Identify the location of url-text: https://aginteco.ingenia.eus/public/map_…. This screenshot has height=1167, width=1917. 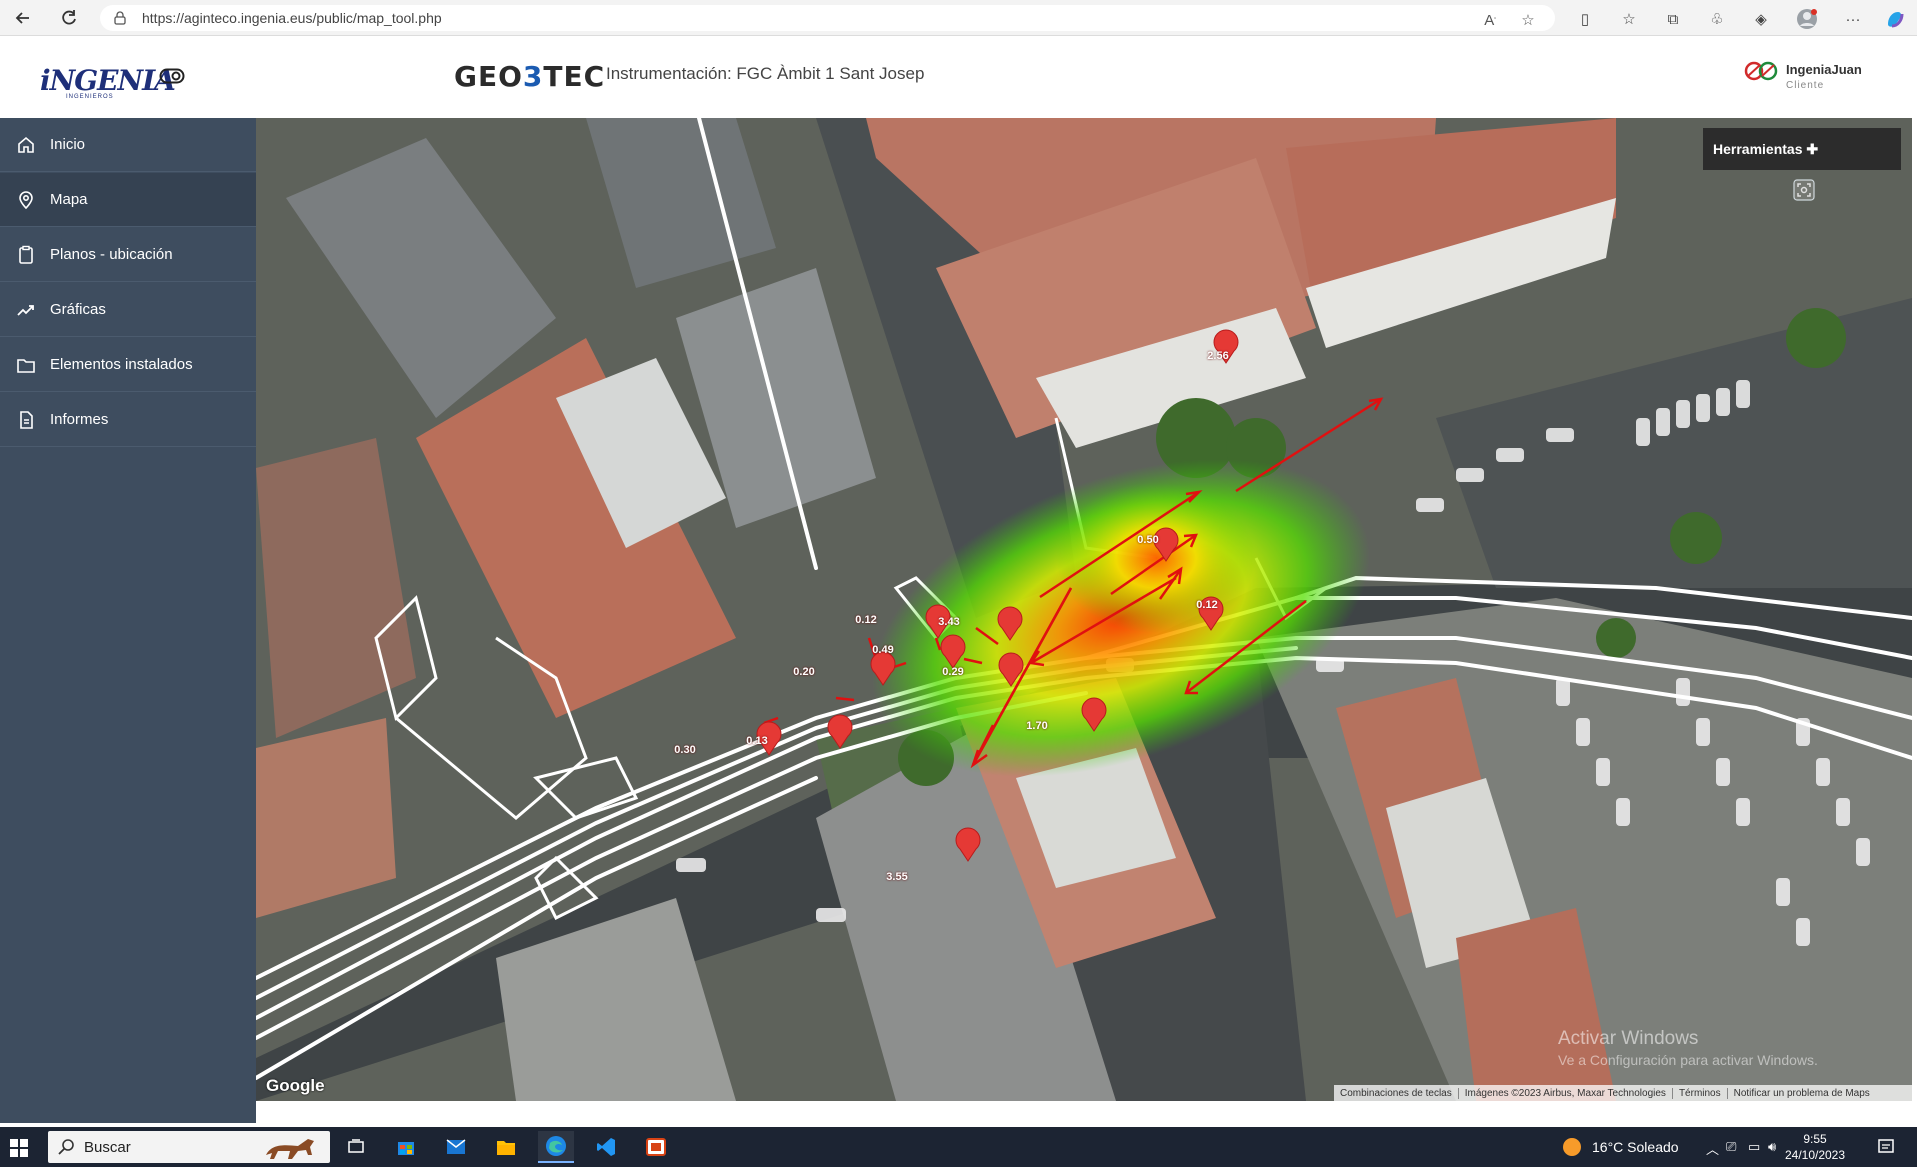
(292, 18).